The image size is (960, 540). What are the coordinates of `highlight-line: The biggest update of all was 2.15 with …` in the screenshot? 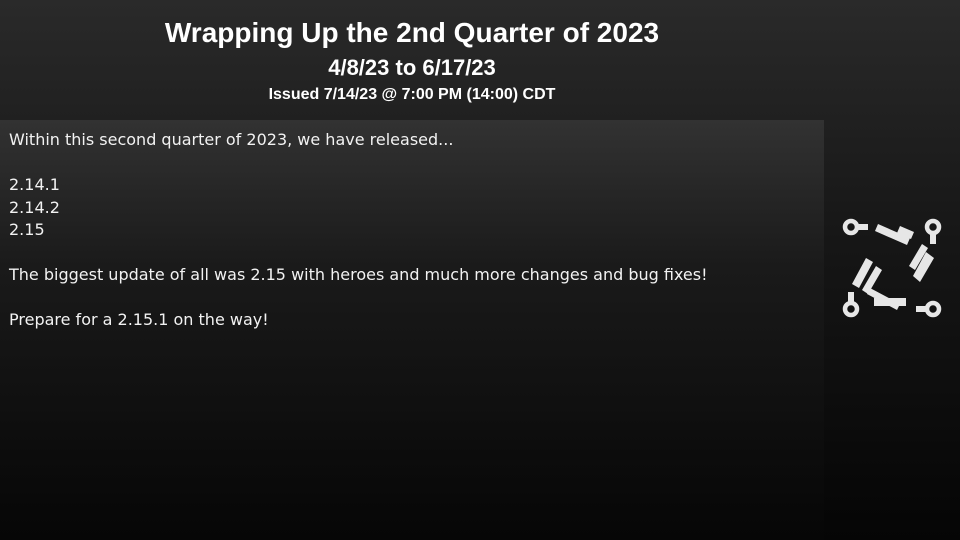 It's located at (358, 274).